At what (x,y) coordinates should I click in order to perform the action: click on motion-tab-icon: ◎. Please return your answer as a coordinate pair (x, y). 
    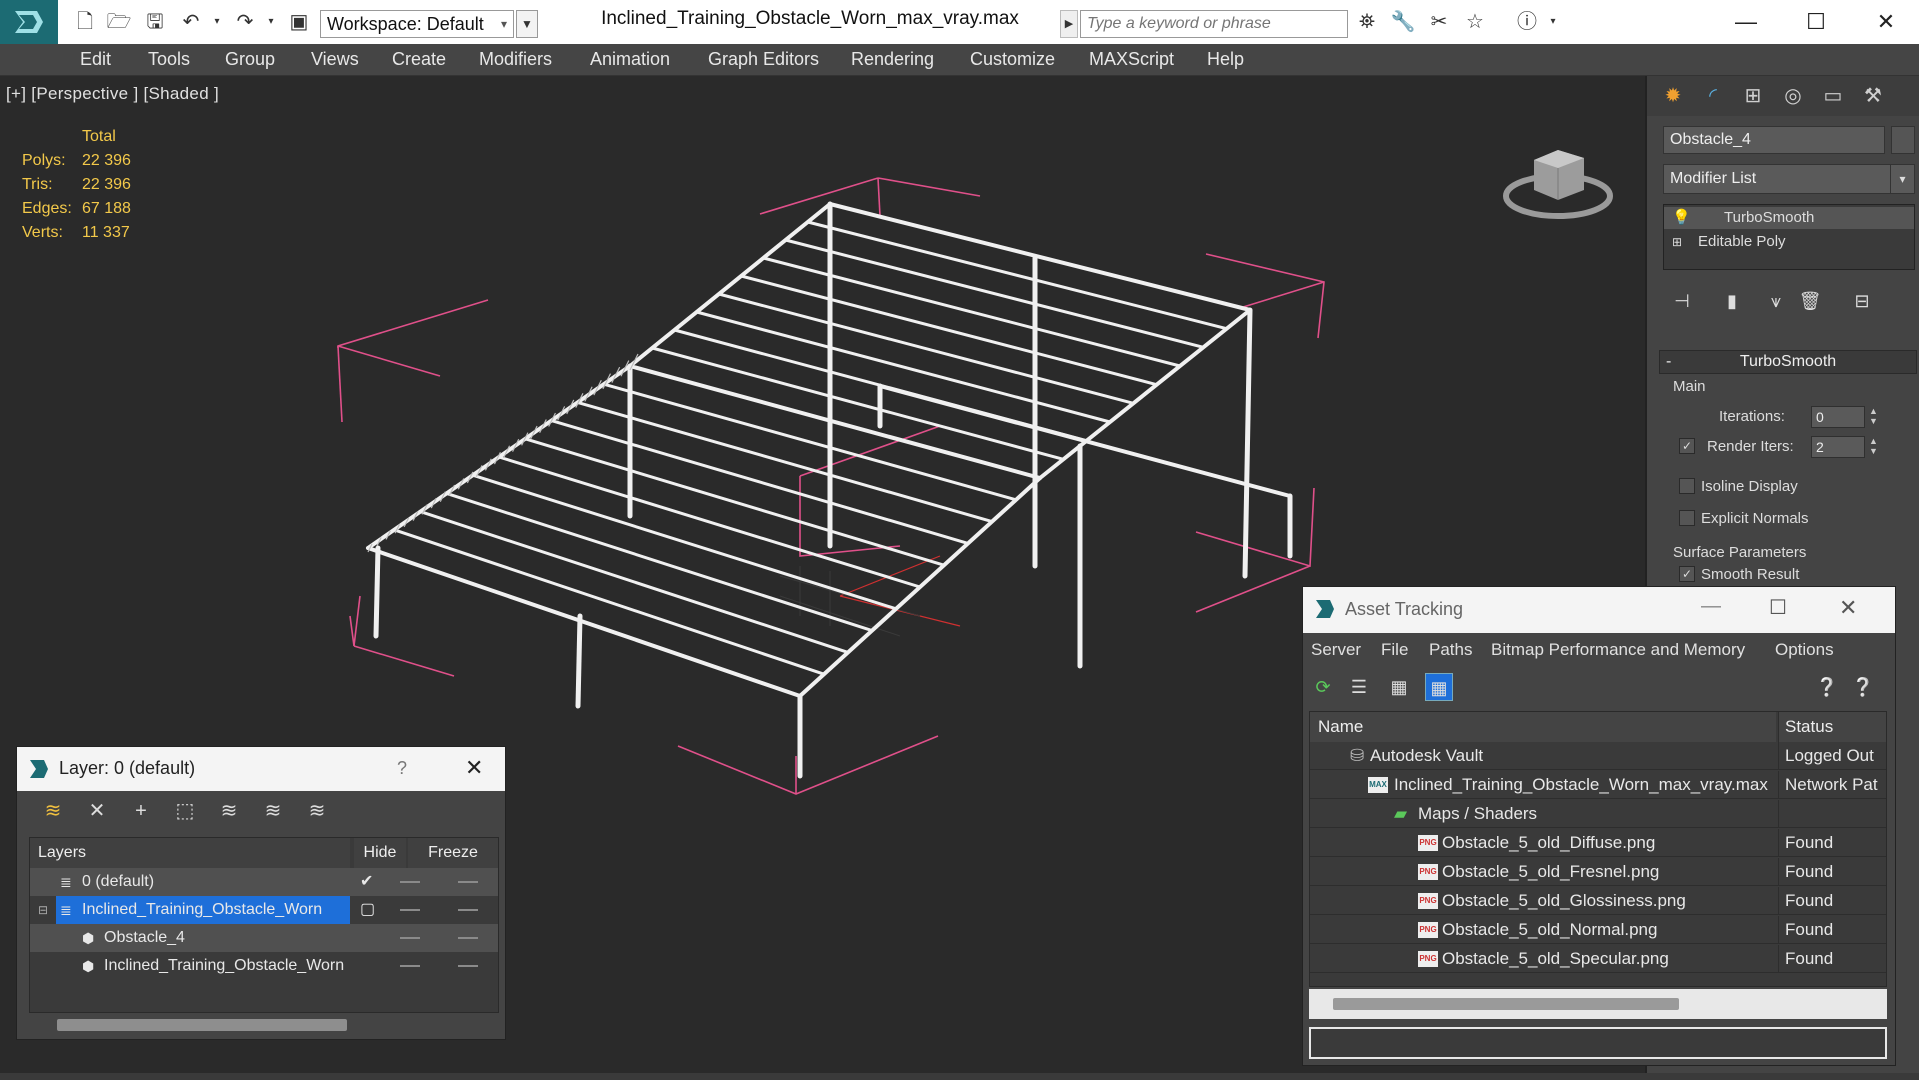
    Looking at the image, I should click on (1793, 96).